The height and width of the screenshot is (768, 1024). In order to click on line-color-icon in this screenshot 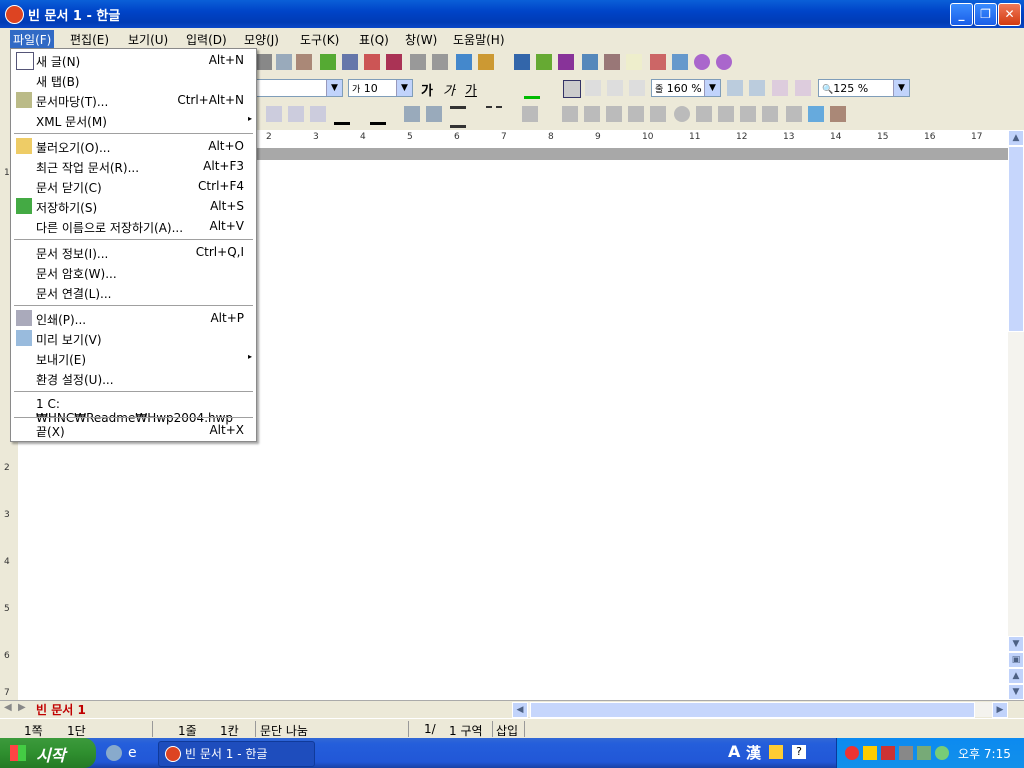, I will do `click(342, 115)`.